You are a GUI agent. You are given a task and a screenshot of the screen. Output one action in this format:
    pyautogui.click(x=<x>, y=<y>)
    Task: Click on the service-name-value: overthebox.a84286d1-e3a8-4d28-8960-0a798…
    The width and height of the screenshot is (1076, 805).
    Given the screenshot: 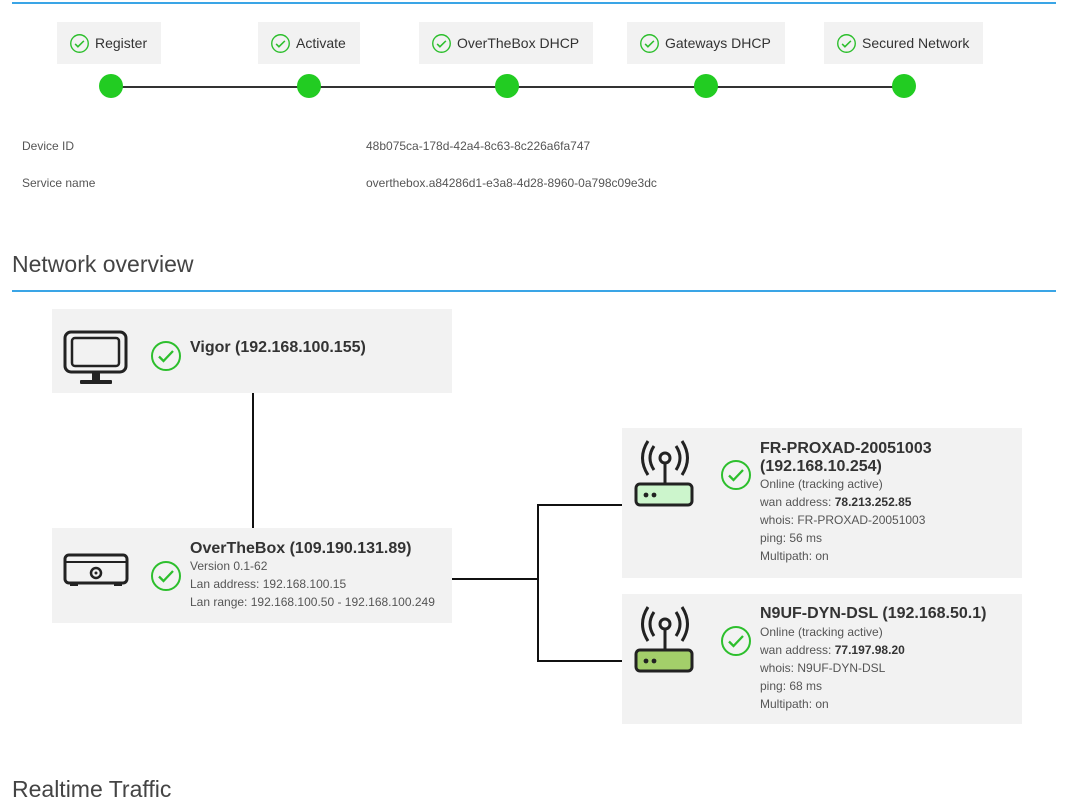 What is the action you would take?
    pyautogui.click(x=511, y=183)
    